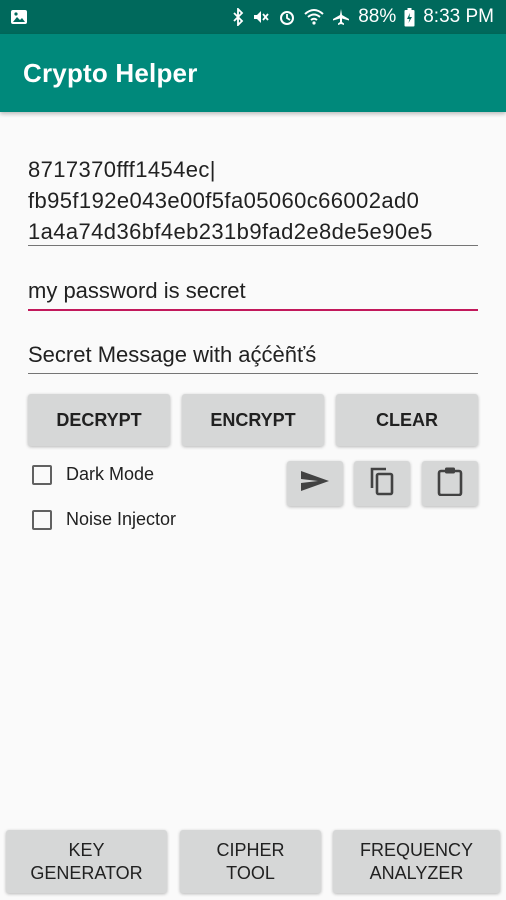  I want to click on clipboard-icon, so click(450, 483).